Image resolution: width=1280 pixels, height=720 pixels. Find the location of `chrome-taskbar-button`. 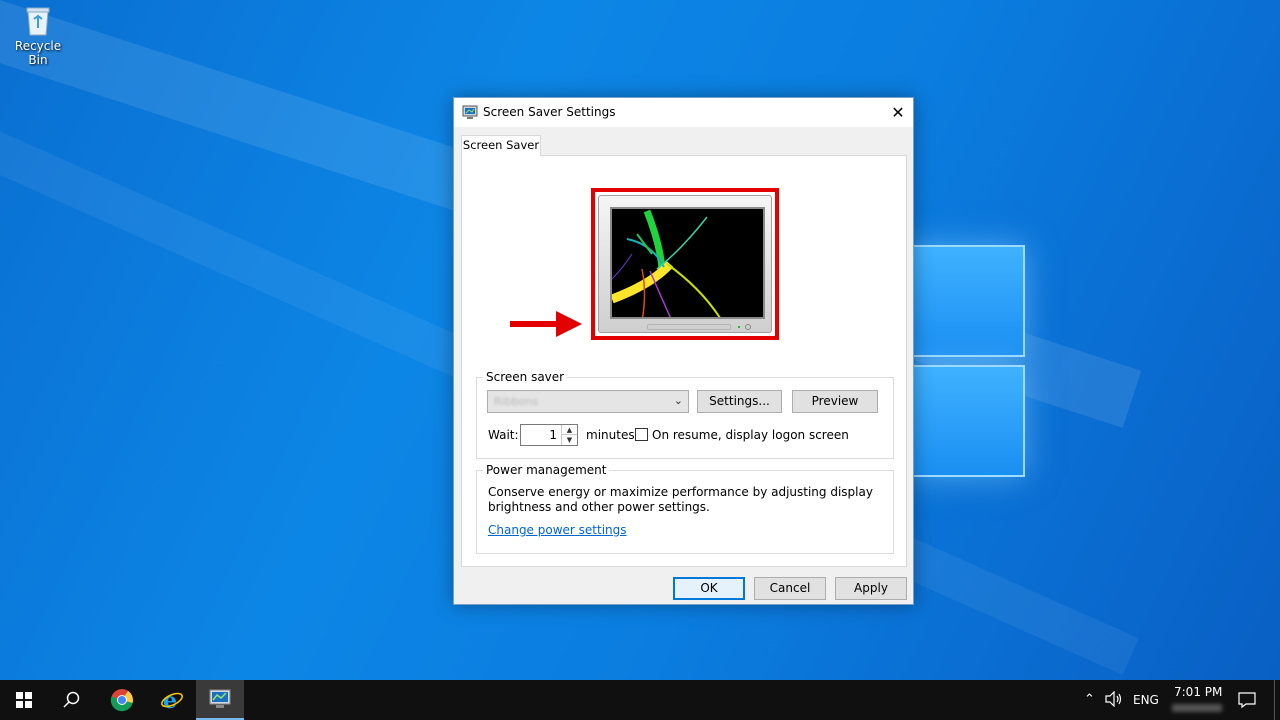

chrome-taskbar-button is located at coordinates (122, 700).